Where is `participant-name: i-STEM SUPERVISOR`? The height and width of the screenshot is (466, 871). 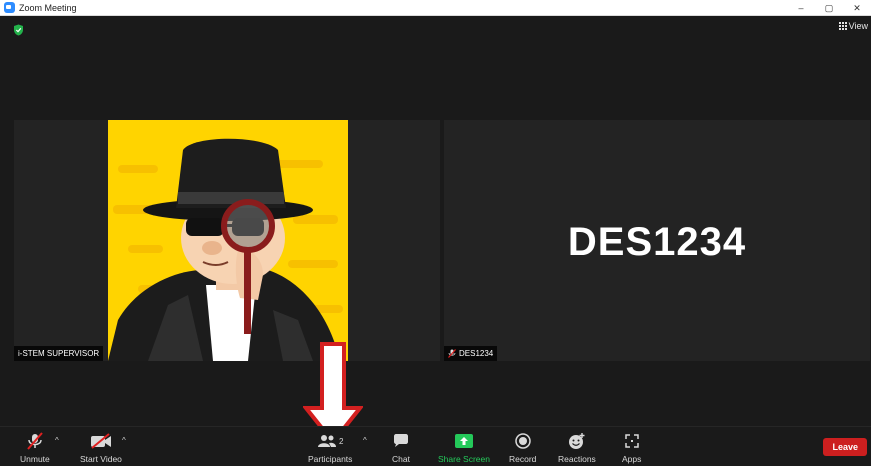 participant-name: i-STEM SUPERVISOR is located at coordinates (59, 353).